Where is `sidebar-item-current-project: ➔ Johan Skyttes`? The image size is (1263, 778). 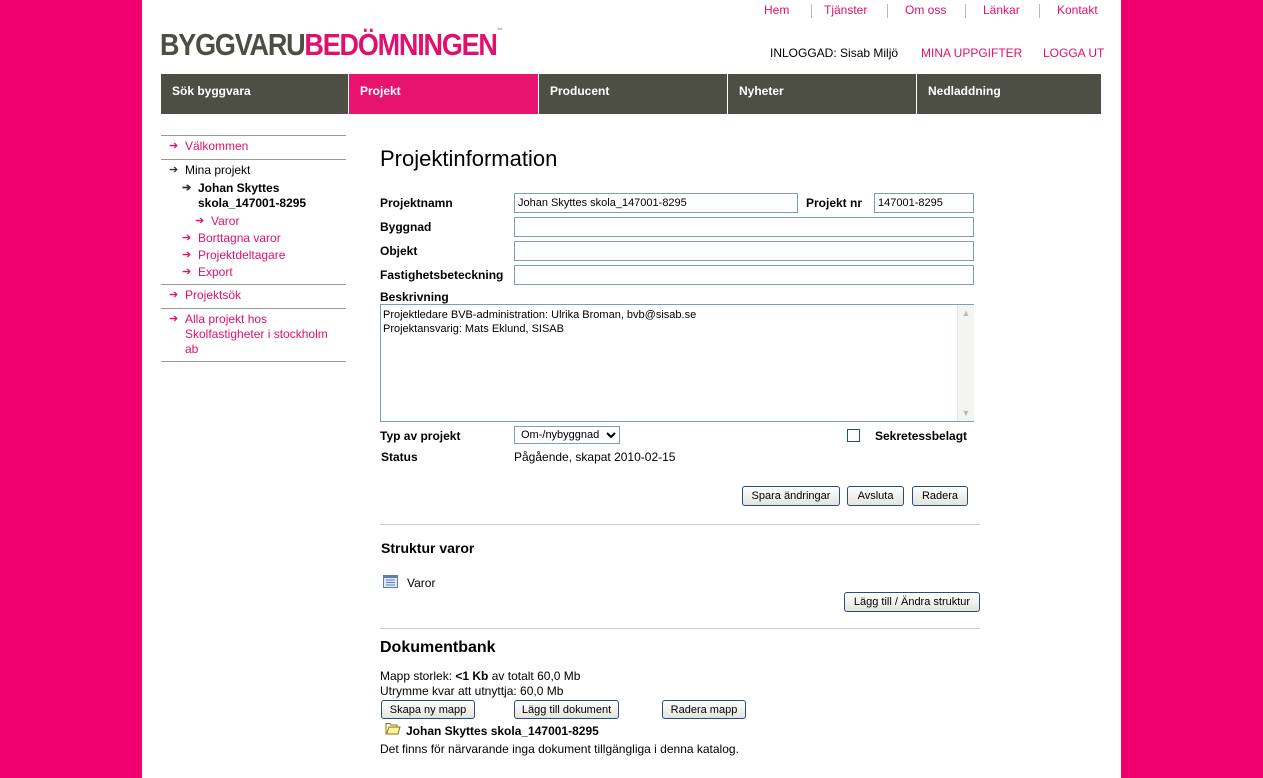 sidebar-item-current-project: ➔ Johan Skyttes is located at coordinates (230, 188).